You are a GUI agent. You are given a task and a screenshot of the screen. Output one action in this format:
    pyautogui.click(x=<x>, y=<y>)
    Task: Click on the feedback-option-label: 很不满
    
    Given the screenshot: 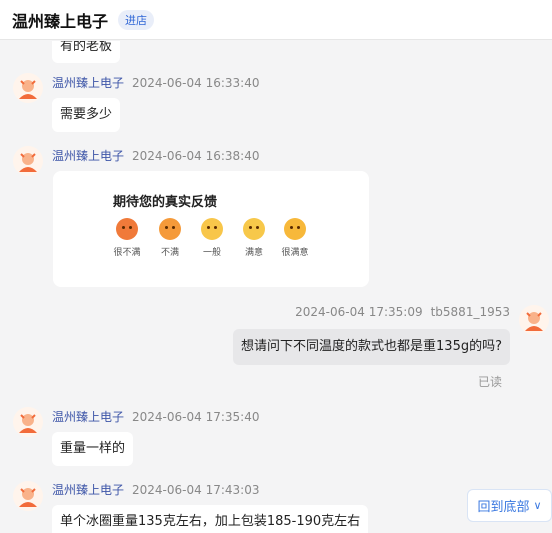 What is the action you would take?
    pyautogui.click(x=127, y=253)
    